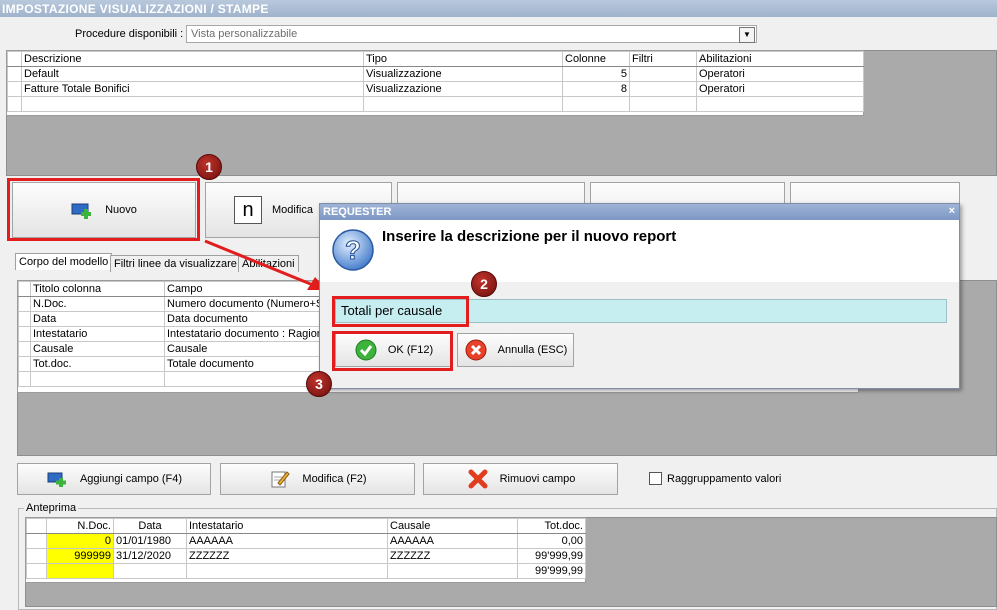  I want to click on close-icon: ×, so click(952, 211).